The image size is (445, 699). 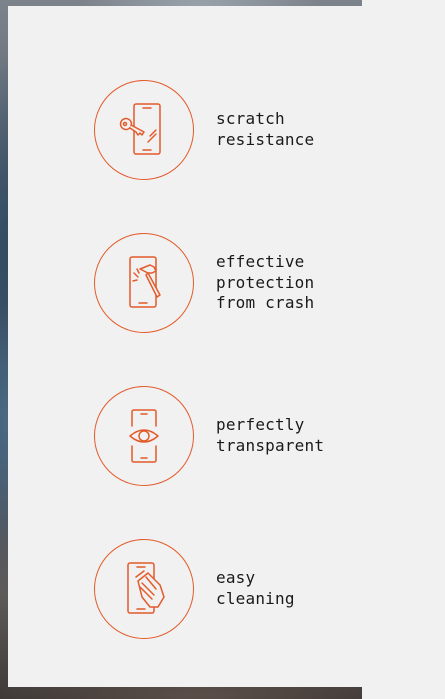 What do you see at coordinates (265, 129) in the screenshot?
I see `feature-label: scratch resistance` at bounding box center [265, 129].